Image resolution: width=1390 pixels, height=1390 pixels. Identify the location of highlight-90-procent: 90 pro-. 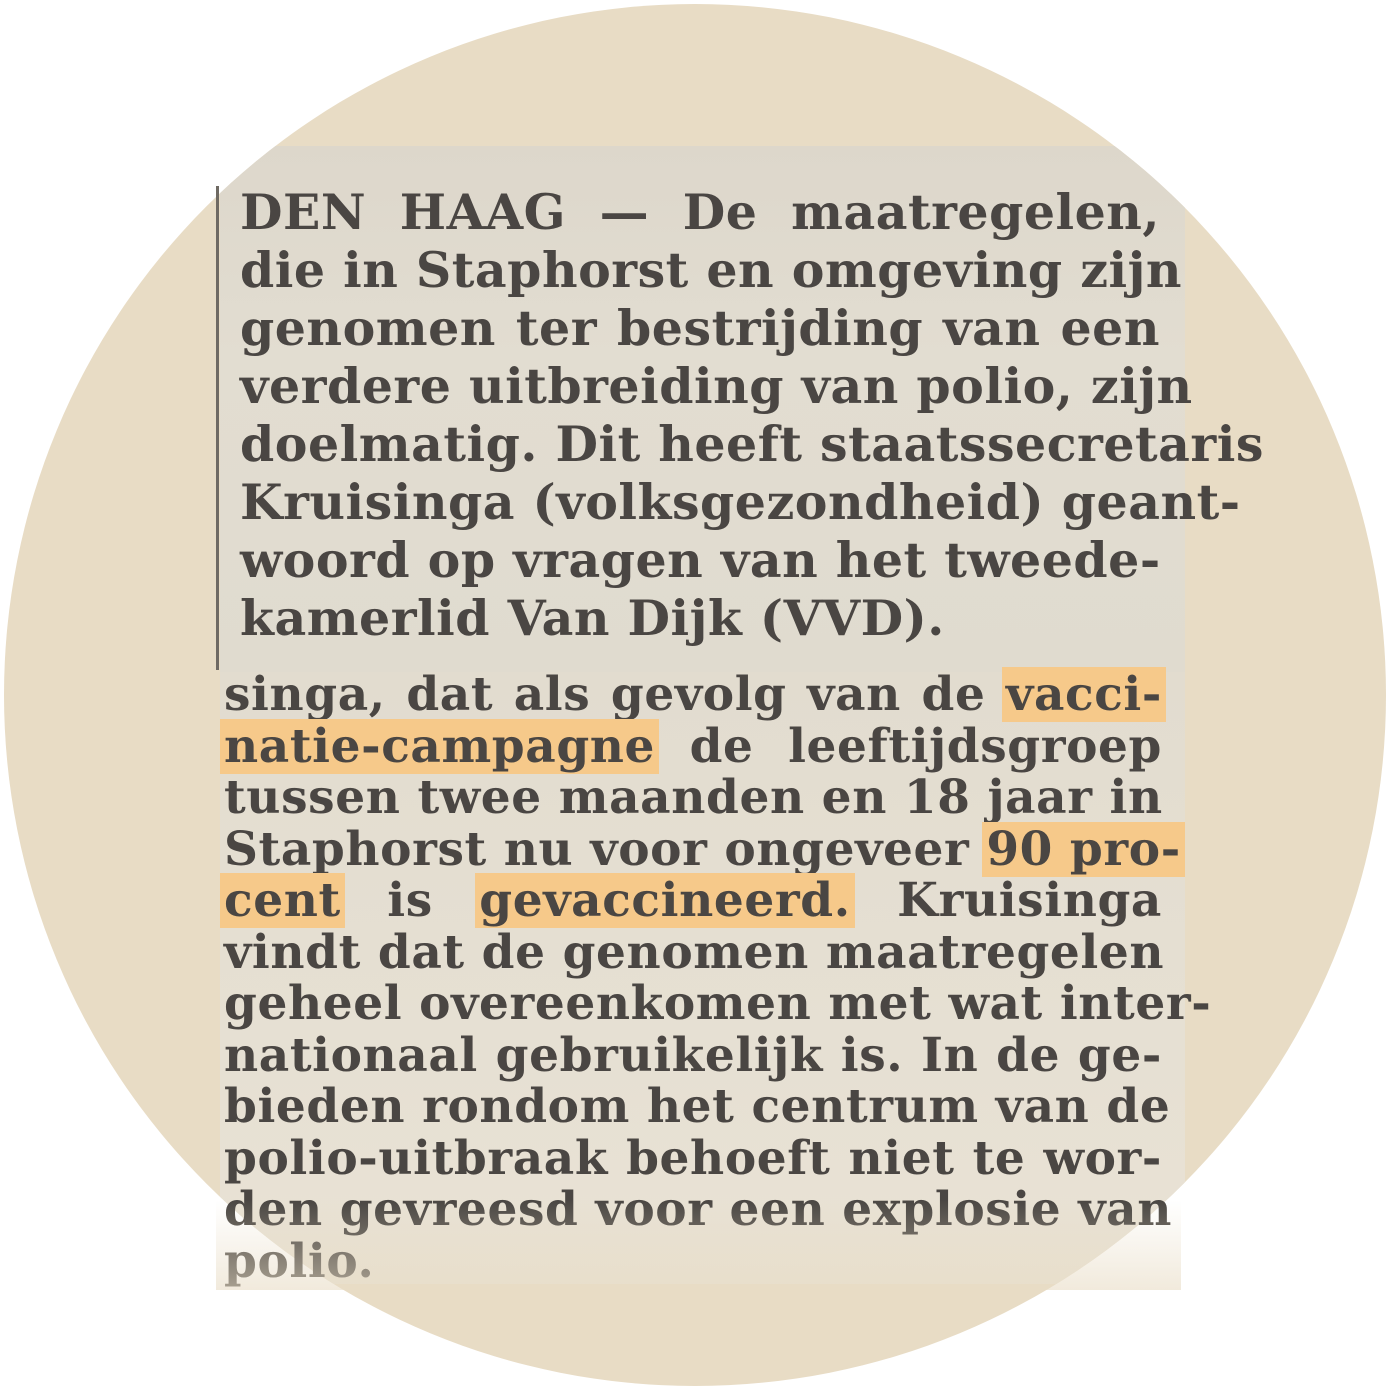
(1083, 849).